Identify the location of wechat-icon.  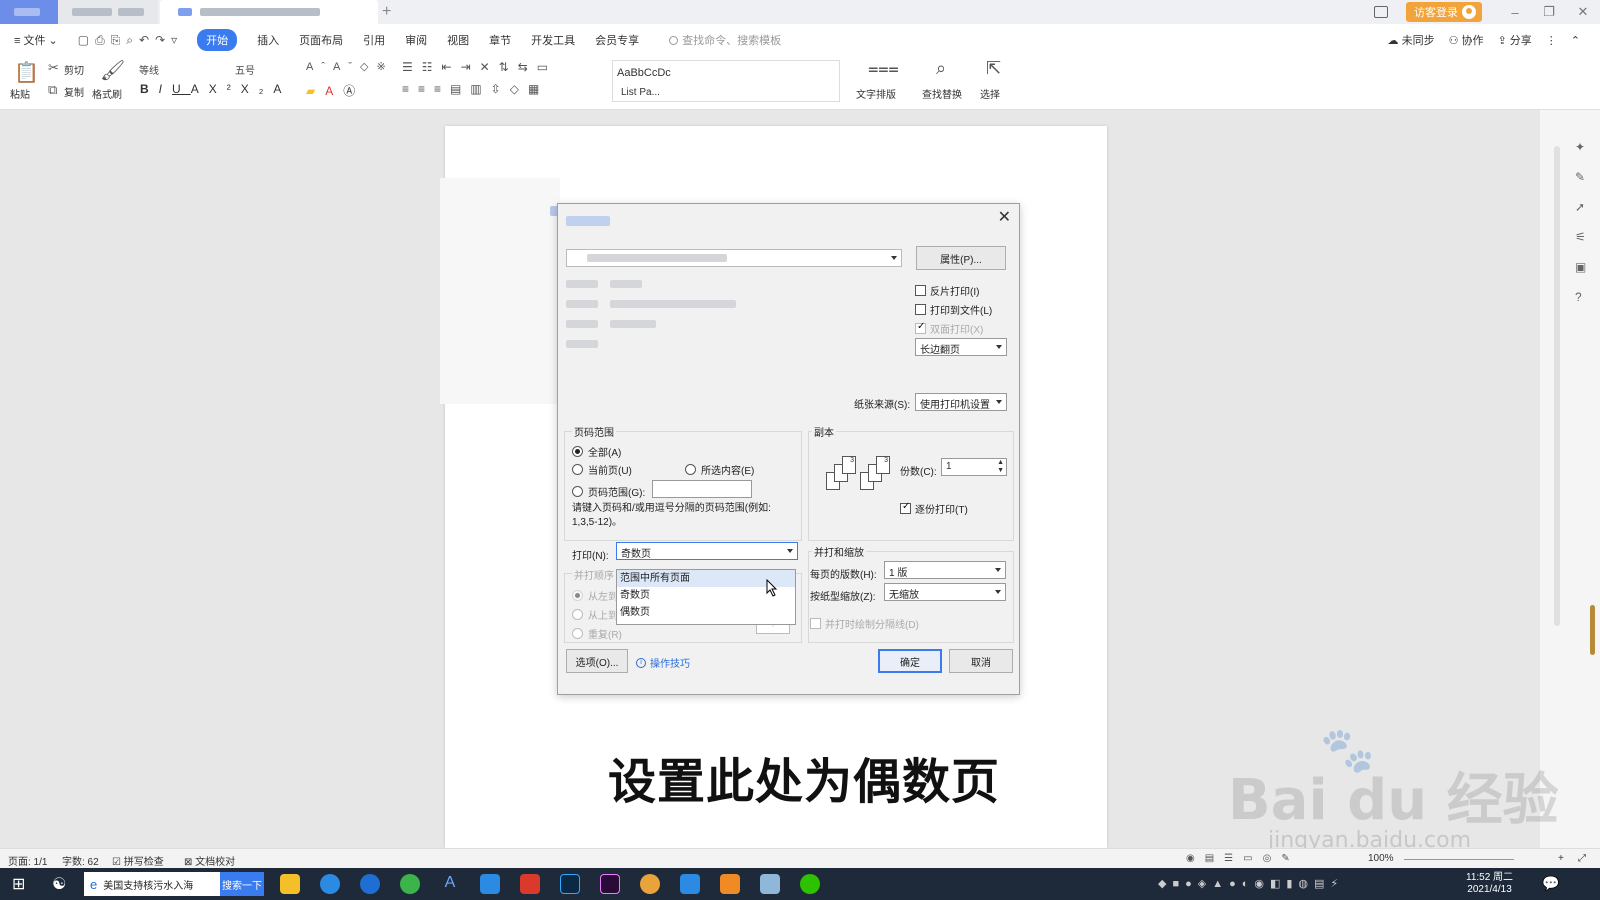
(810, 884).